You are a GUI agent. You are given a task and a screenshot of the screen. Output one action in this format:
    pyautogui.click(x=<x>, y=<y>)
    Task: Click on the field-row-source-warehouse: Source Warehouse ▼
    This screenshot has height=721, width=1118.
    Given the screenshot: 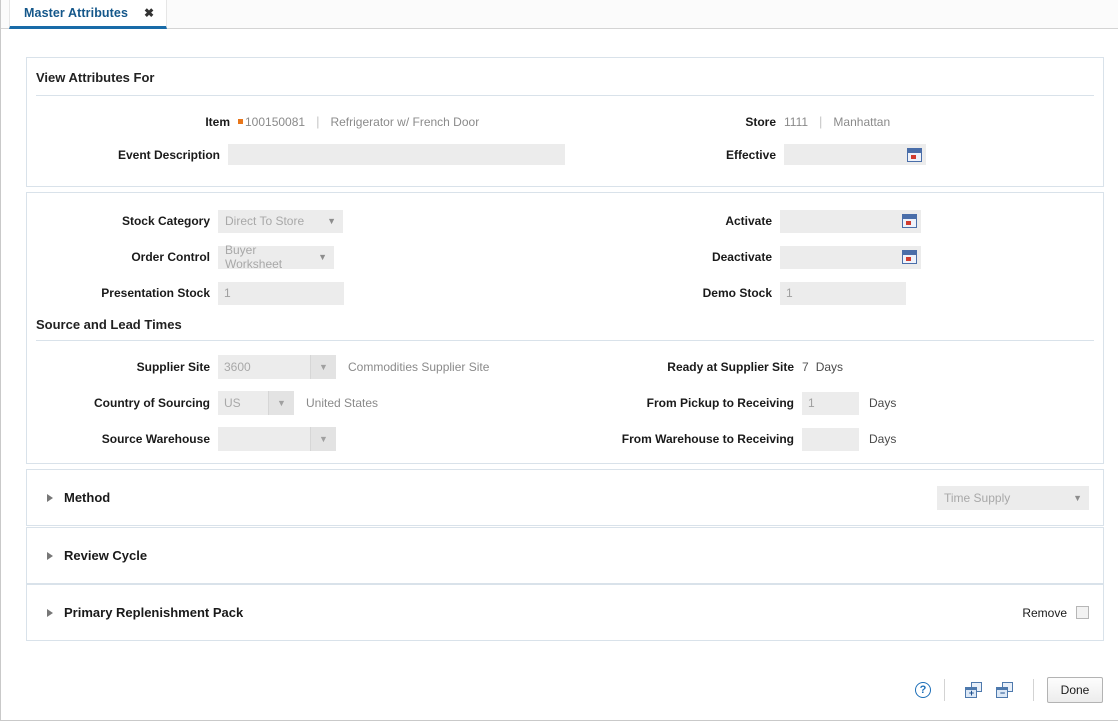 What is the action you would take?
    pyautogui.click(x=296, y=439)
    